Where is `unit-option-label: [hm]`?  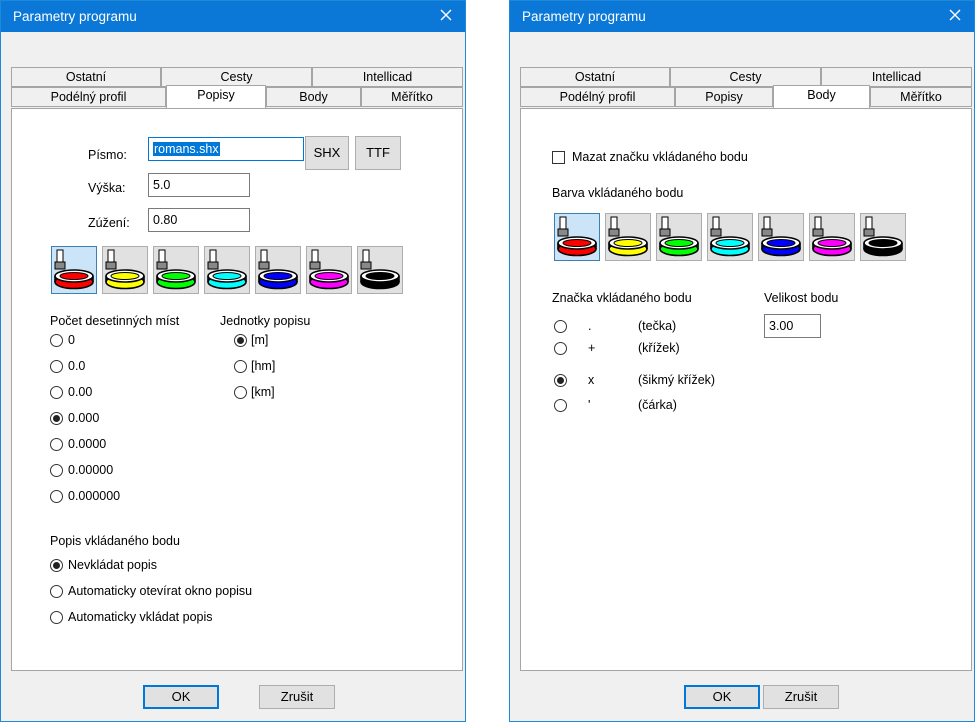
unit-option-label: [hm] is located at coordinates (263, 366).